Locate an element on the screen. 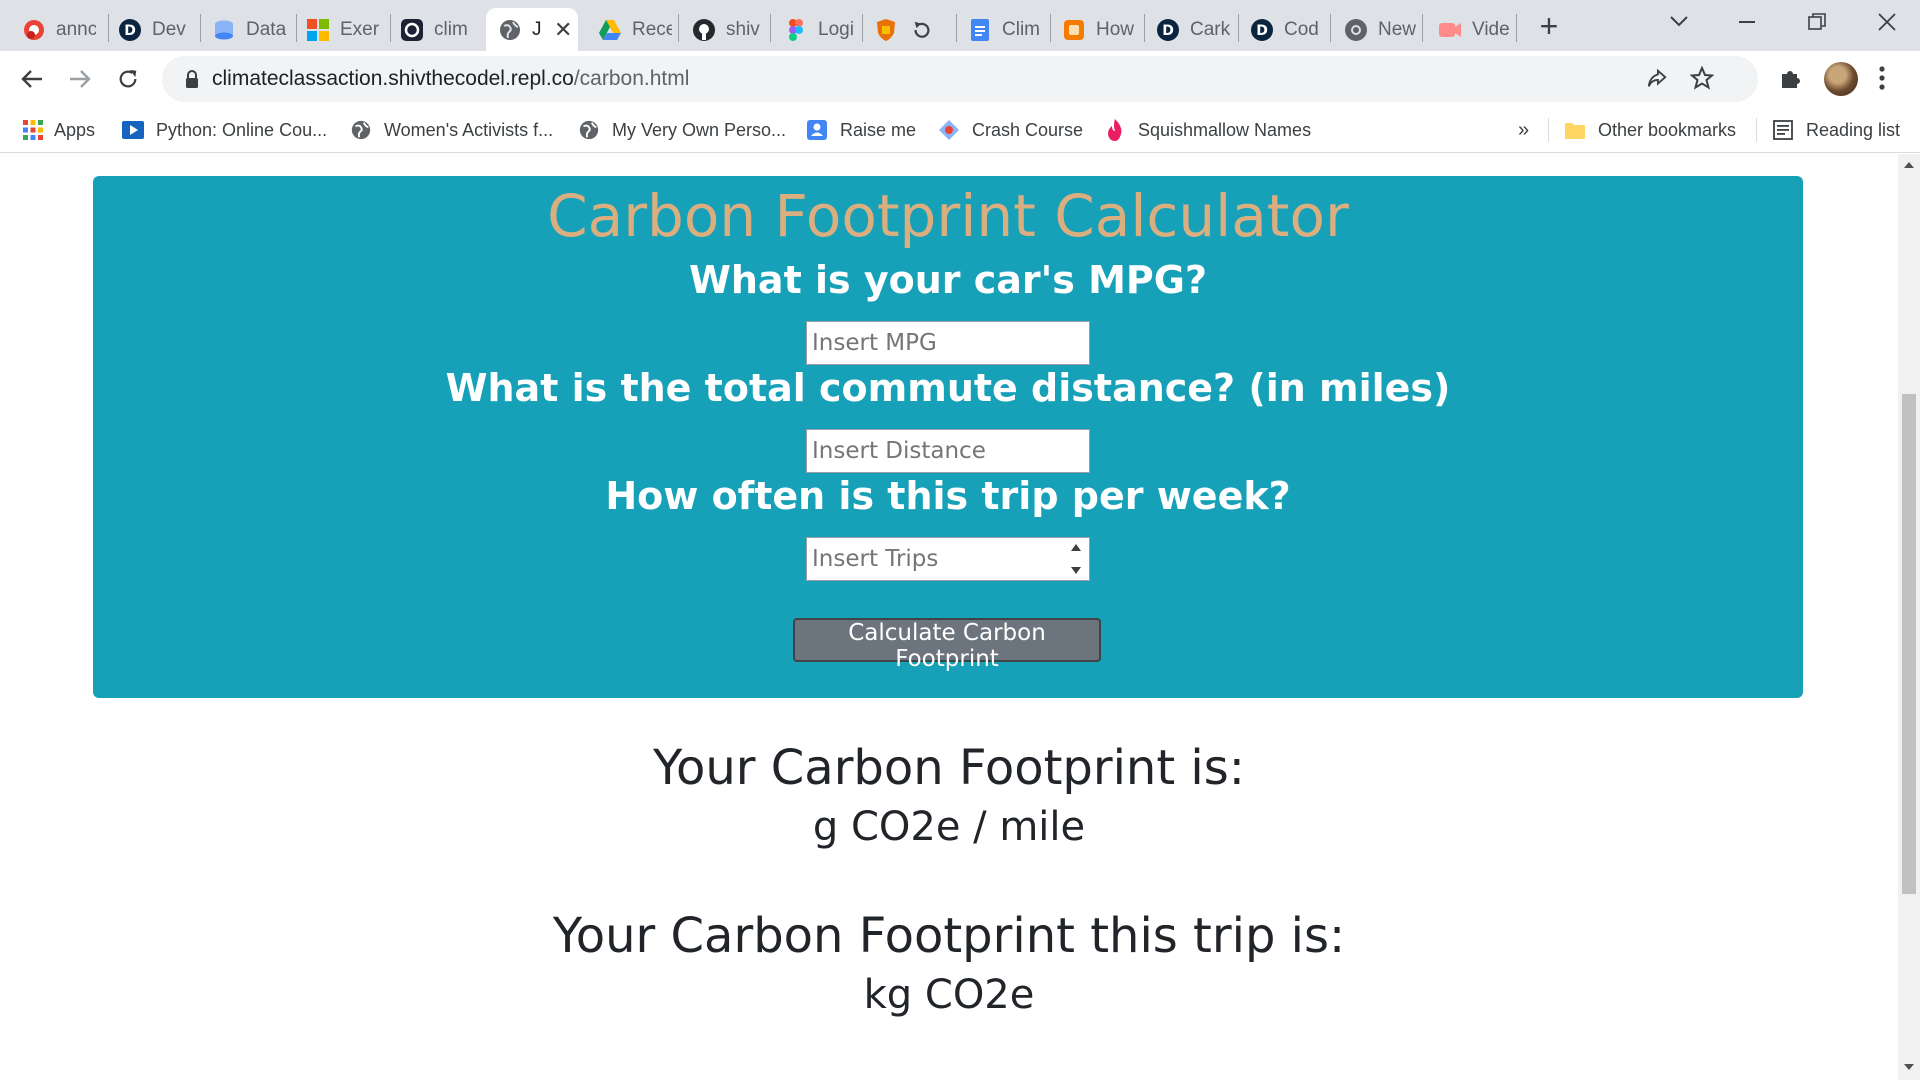  result-footprint-heading: Your Carbon Footprint is: is located at coordinates (949, 768).